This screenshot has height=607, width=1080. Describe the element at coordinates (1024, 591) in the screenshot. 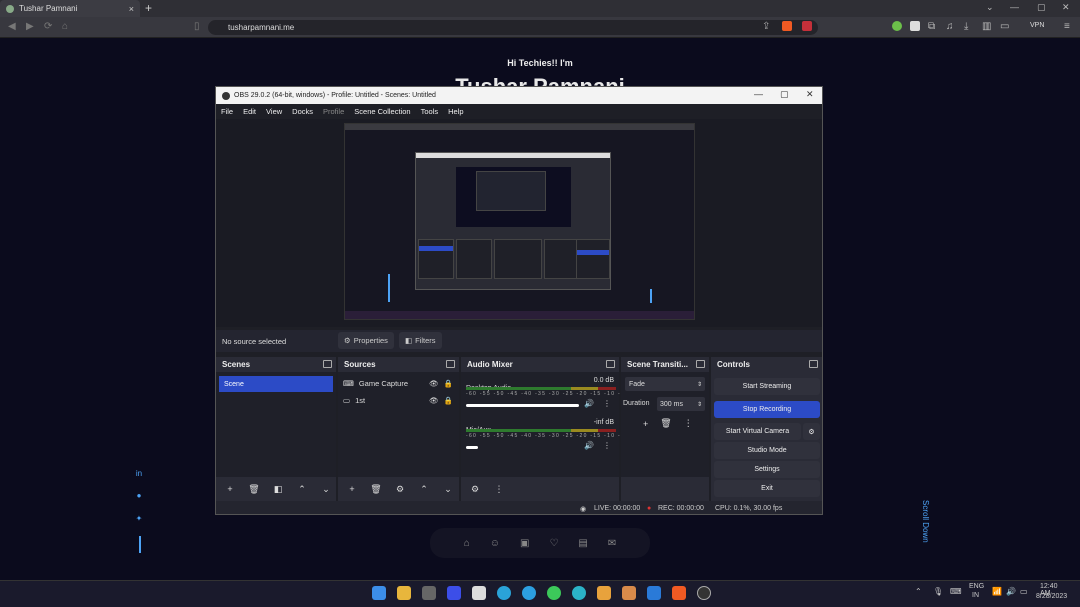

I see `battery-icon: ▭` at that location.